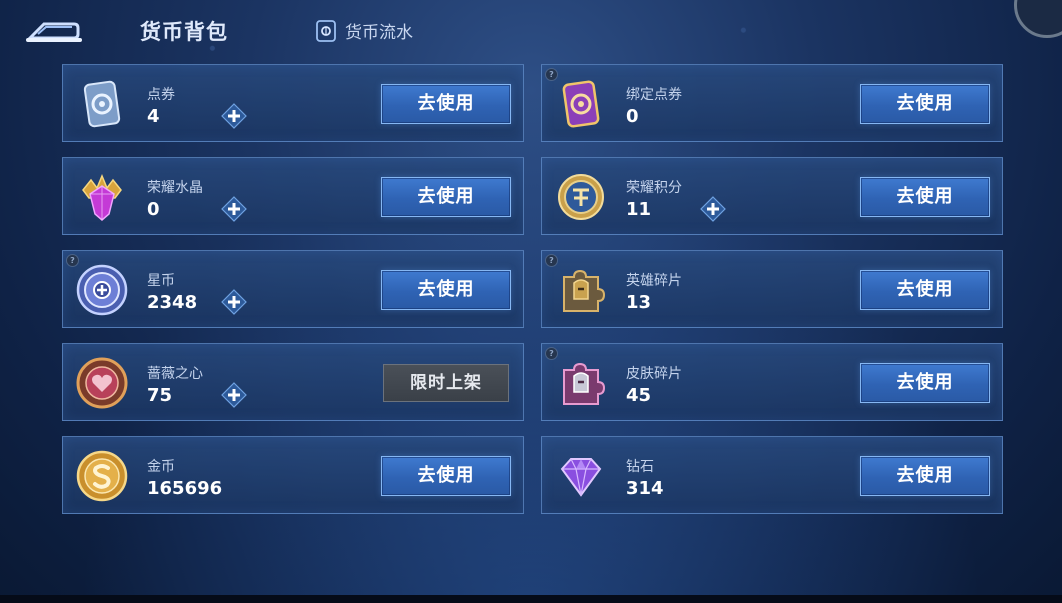  Describe the element at coordinates (581, 290) in the screenshot. I see `hero-fragment-icon` at that location.